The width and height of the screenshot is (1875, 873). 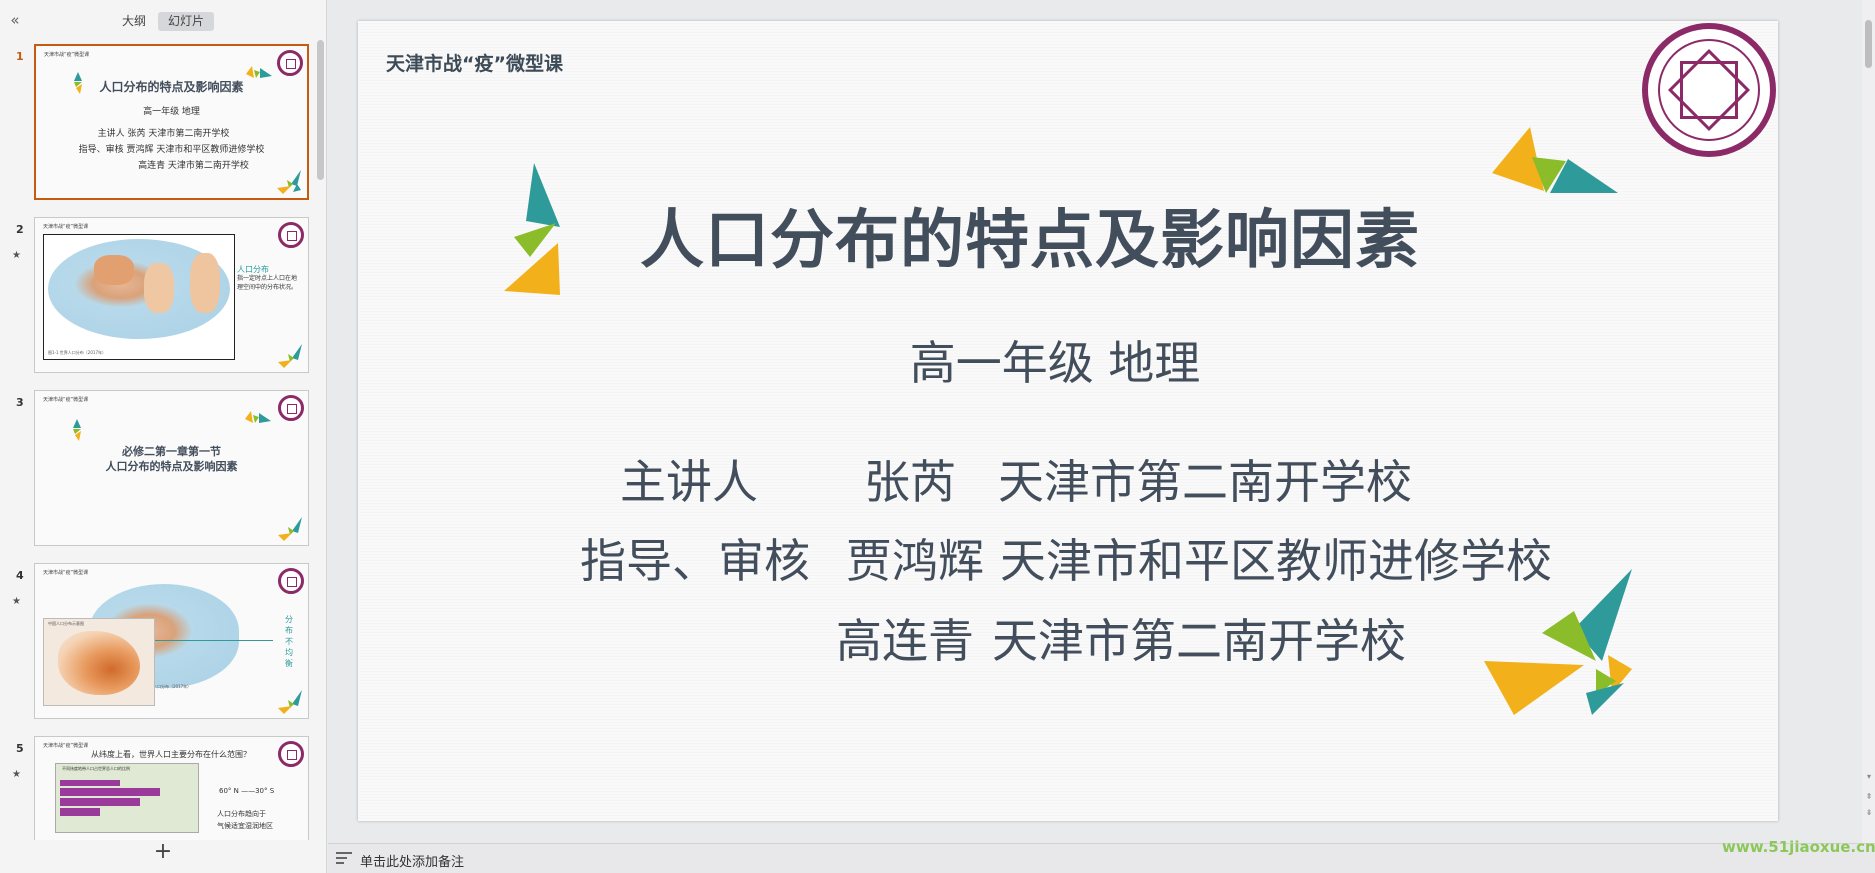 What do you see at coordinates (474, 62) in the screenshot?
I see `slide-header: 天津市战“疫”微型课` at bounding box center [474, 62].